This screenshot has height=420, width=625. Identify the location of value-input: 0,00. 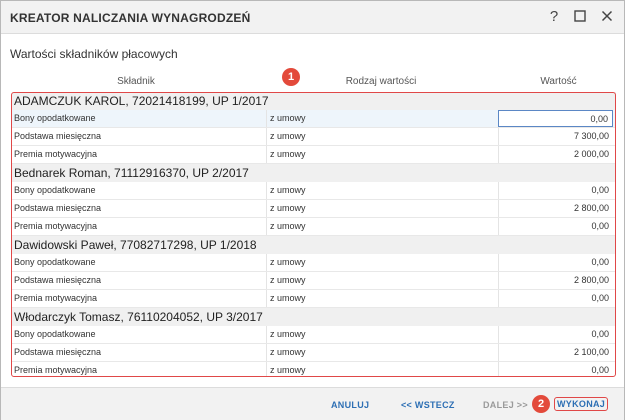
(555, 118).